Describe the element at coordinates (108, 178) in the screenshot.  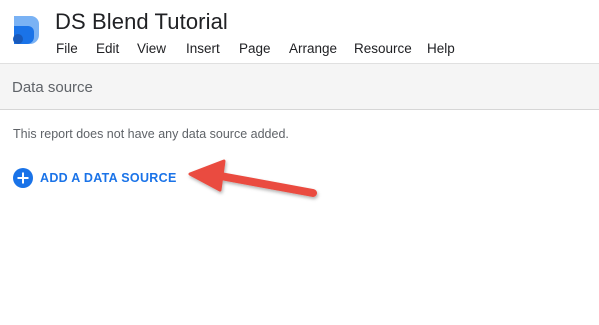
I see `add-data-source-label: ADD A DATA SOURCE` at that location.